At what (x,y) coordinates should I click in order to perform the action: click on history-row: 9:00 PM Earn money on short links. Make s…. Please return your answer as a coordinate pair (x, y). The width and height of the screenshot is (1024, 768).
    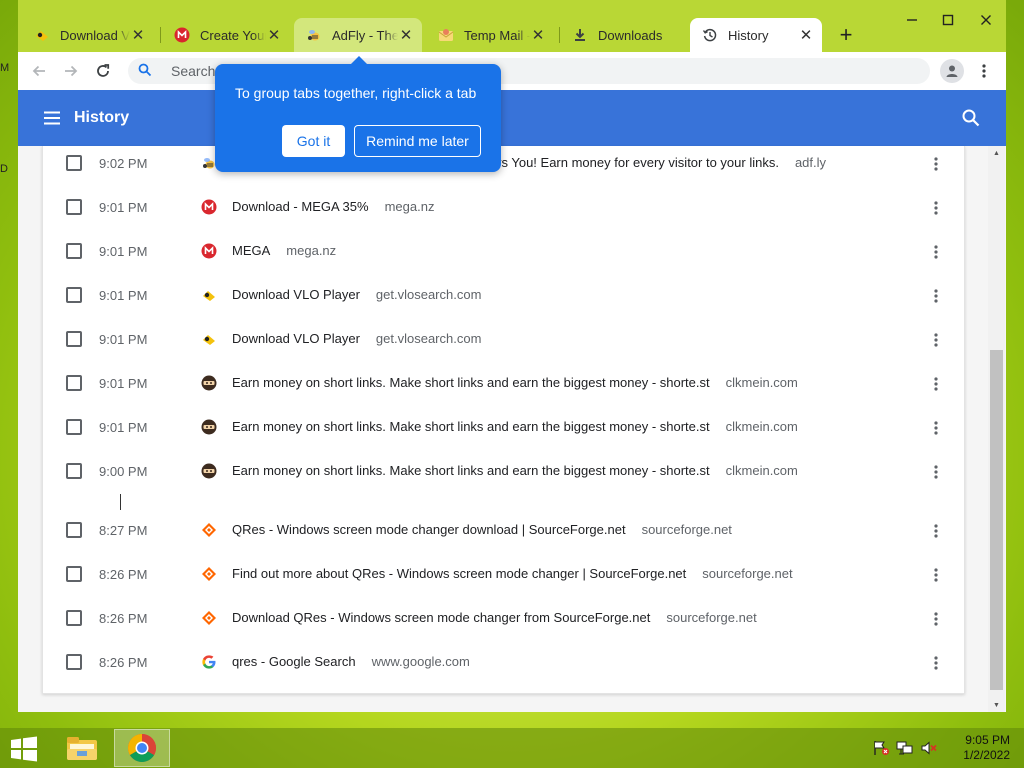
    Looking at the image, I should click on (503, 472).